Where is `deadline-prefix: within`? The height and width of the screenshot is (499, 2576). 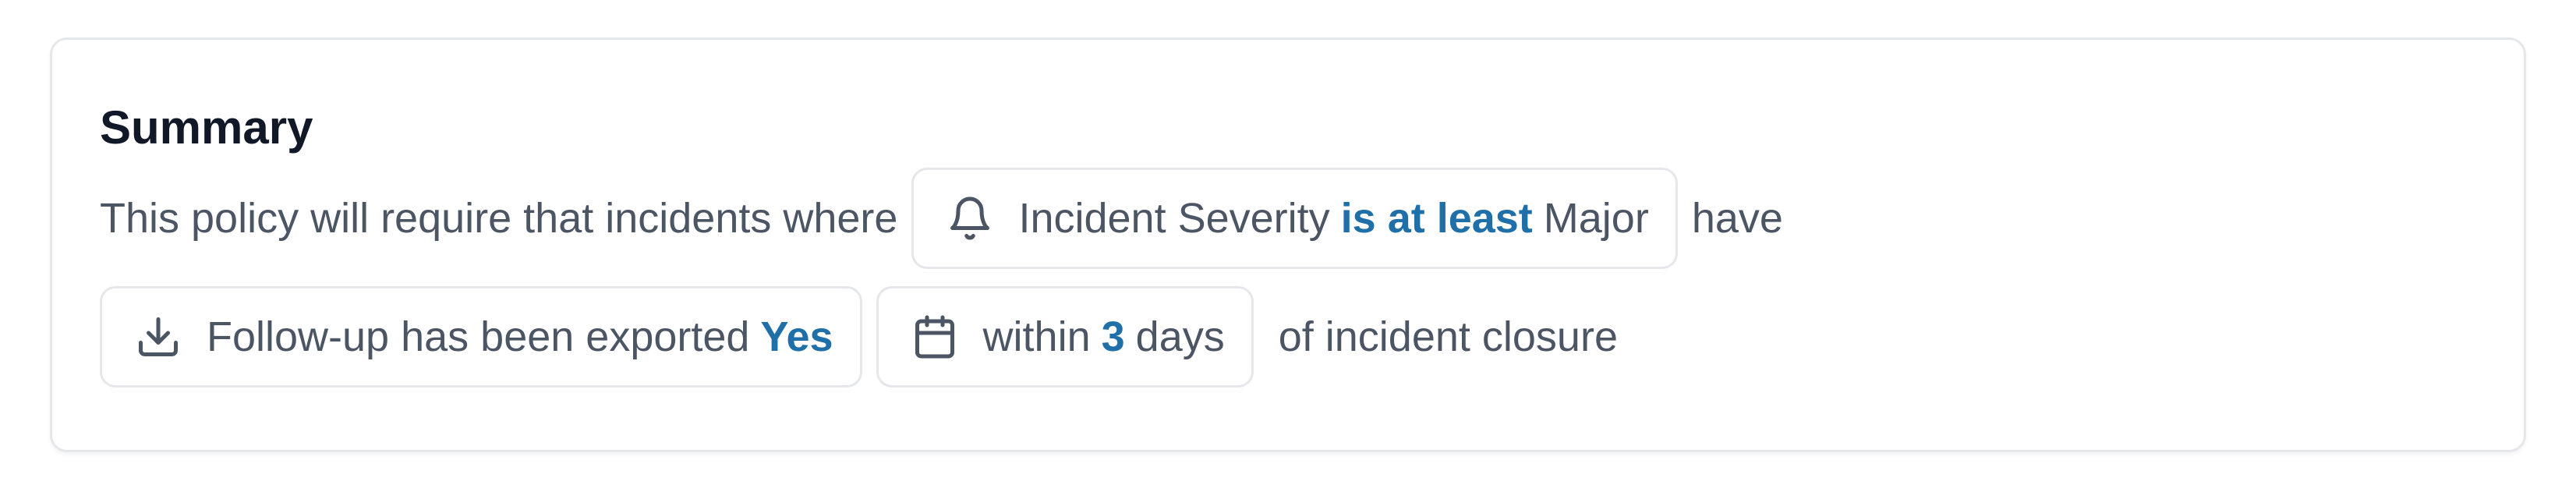 deadline-prefix: within is located at coordinates (1036, 336).